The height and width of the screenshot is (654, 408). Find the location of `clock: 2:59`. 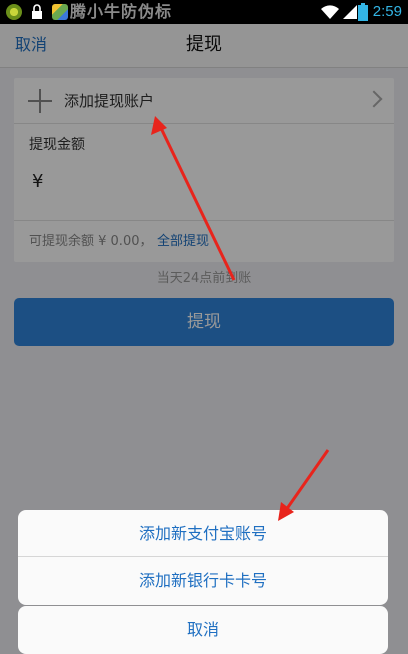

clock: 2:59 is located at coordinates (387, 11).